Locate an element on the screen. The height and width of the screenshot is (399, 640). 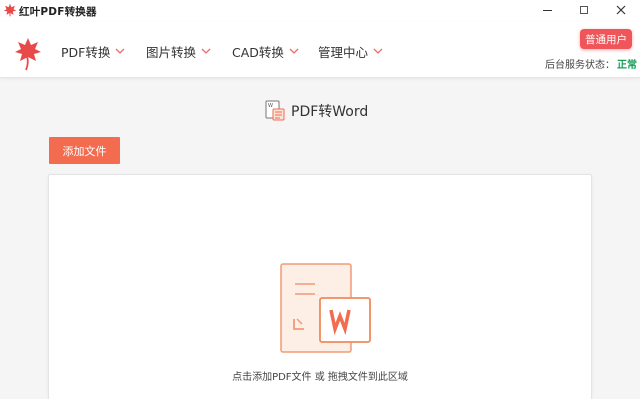
top-navigation: PDF转换 图片转换 CAD转换 管理中心 普通用户 后台服务状态： 正常 is located at coordinates (320, 50).